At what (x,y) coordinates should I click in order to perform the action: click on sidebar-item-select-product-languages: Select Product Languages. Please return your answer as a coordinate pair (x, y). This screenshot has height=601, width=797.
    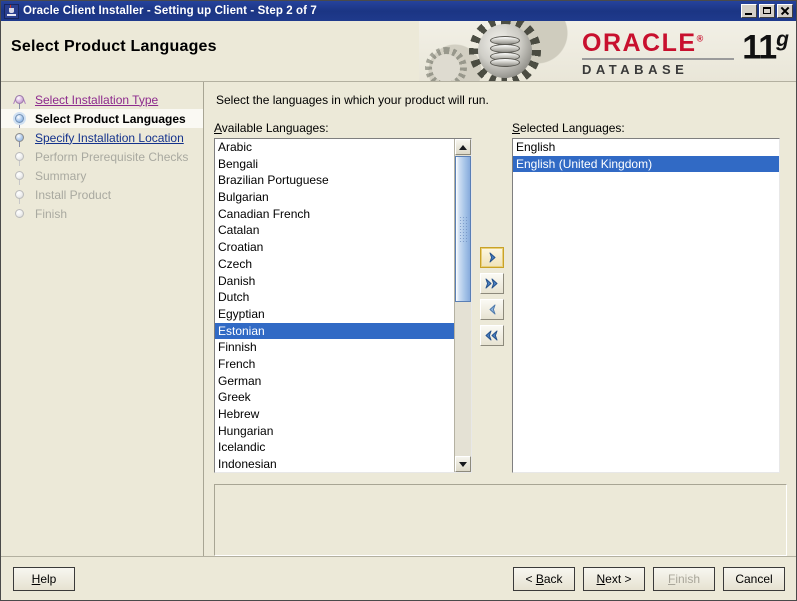
    Looking at the image, I should click on (102, 118).